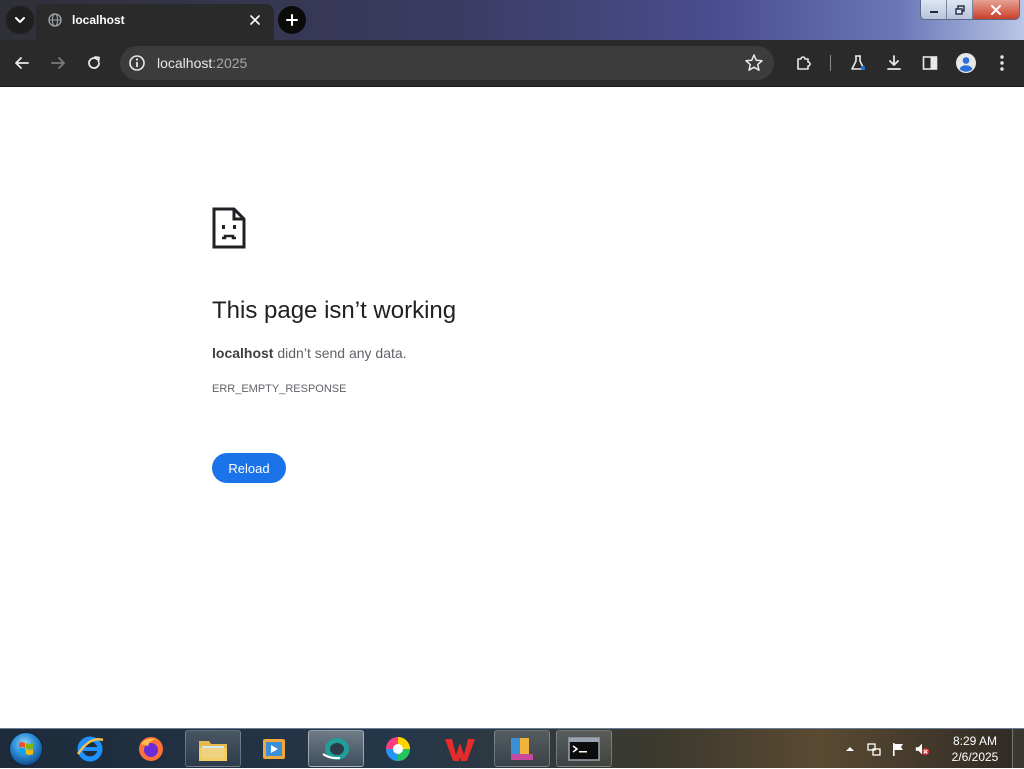  I want to click on command-prompt-icon, so click(584, 748).